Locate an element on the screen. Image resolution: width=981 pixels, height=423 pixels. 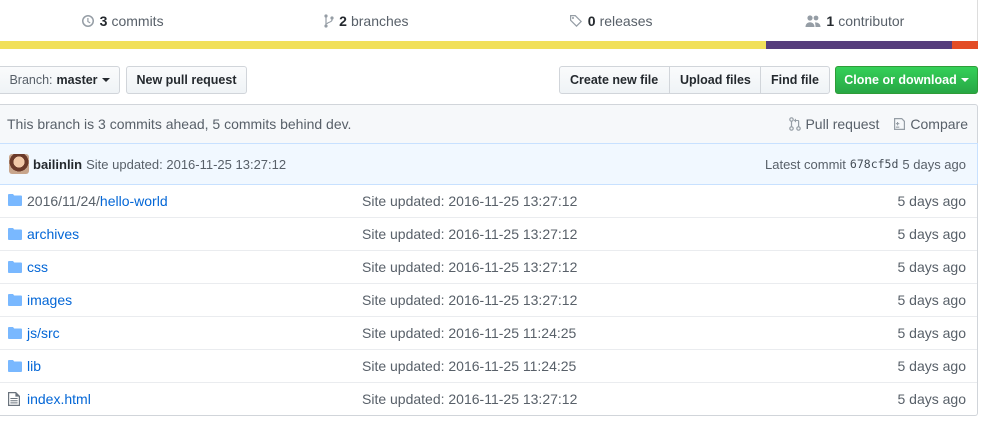
new-pull-request-button: New pull request is located at coordinates (186, 80).